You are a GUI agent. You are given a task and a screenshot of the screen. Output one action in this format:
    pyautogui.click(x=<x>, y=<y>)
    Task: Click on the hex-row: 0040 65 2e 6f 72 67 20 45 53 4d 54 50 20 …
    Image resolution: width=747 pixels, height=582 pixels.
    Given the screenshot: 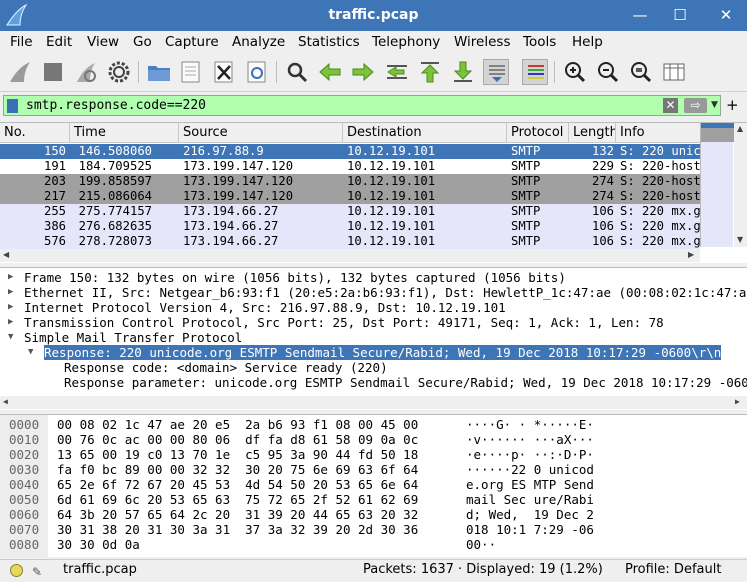 What is the action you would take?
    pyautogui.click(x=373, y=484)
    